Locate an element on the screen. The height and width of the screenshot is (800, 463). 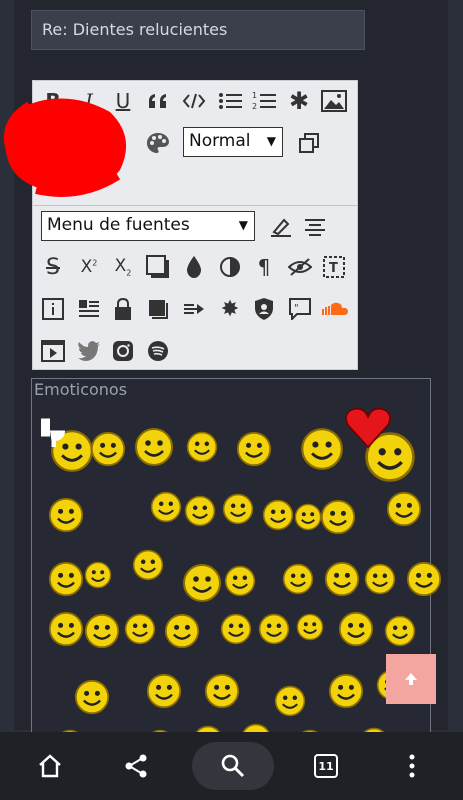
pilcrow-icon: ¶ is located at coordinates (264, 267).